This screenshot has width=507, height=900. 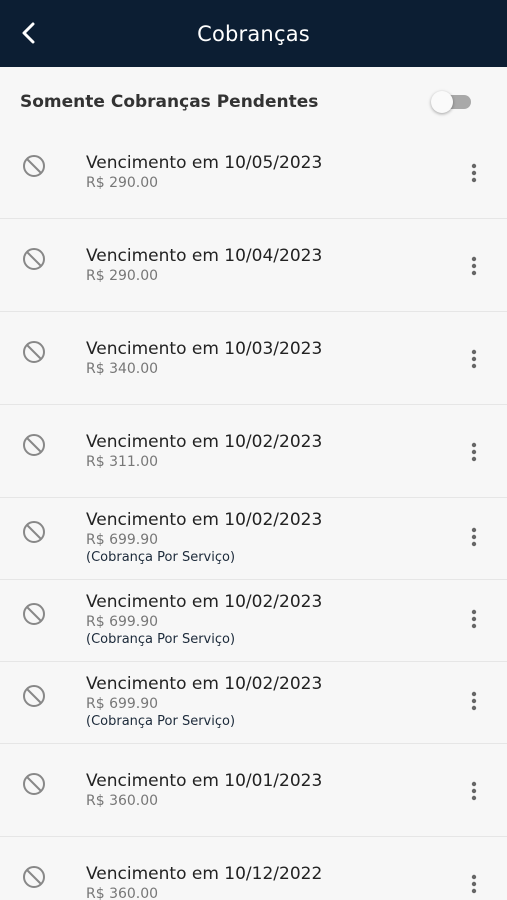 I want to click on toggle-knob, so click(x=442, y=102).